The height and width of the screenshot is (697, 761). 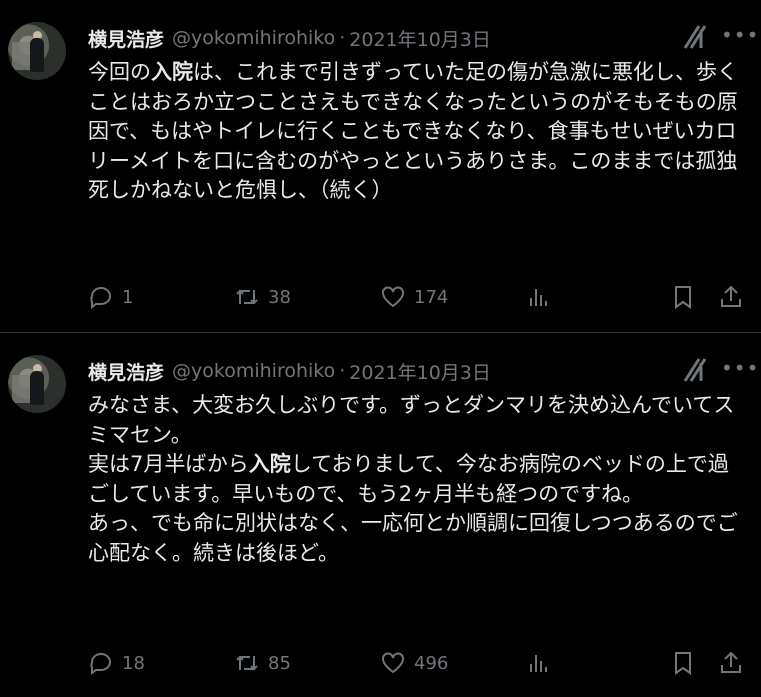 I want to click on action-bar: 1 38 174, so click(x=419, y=297).